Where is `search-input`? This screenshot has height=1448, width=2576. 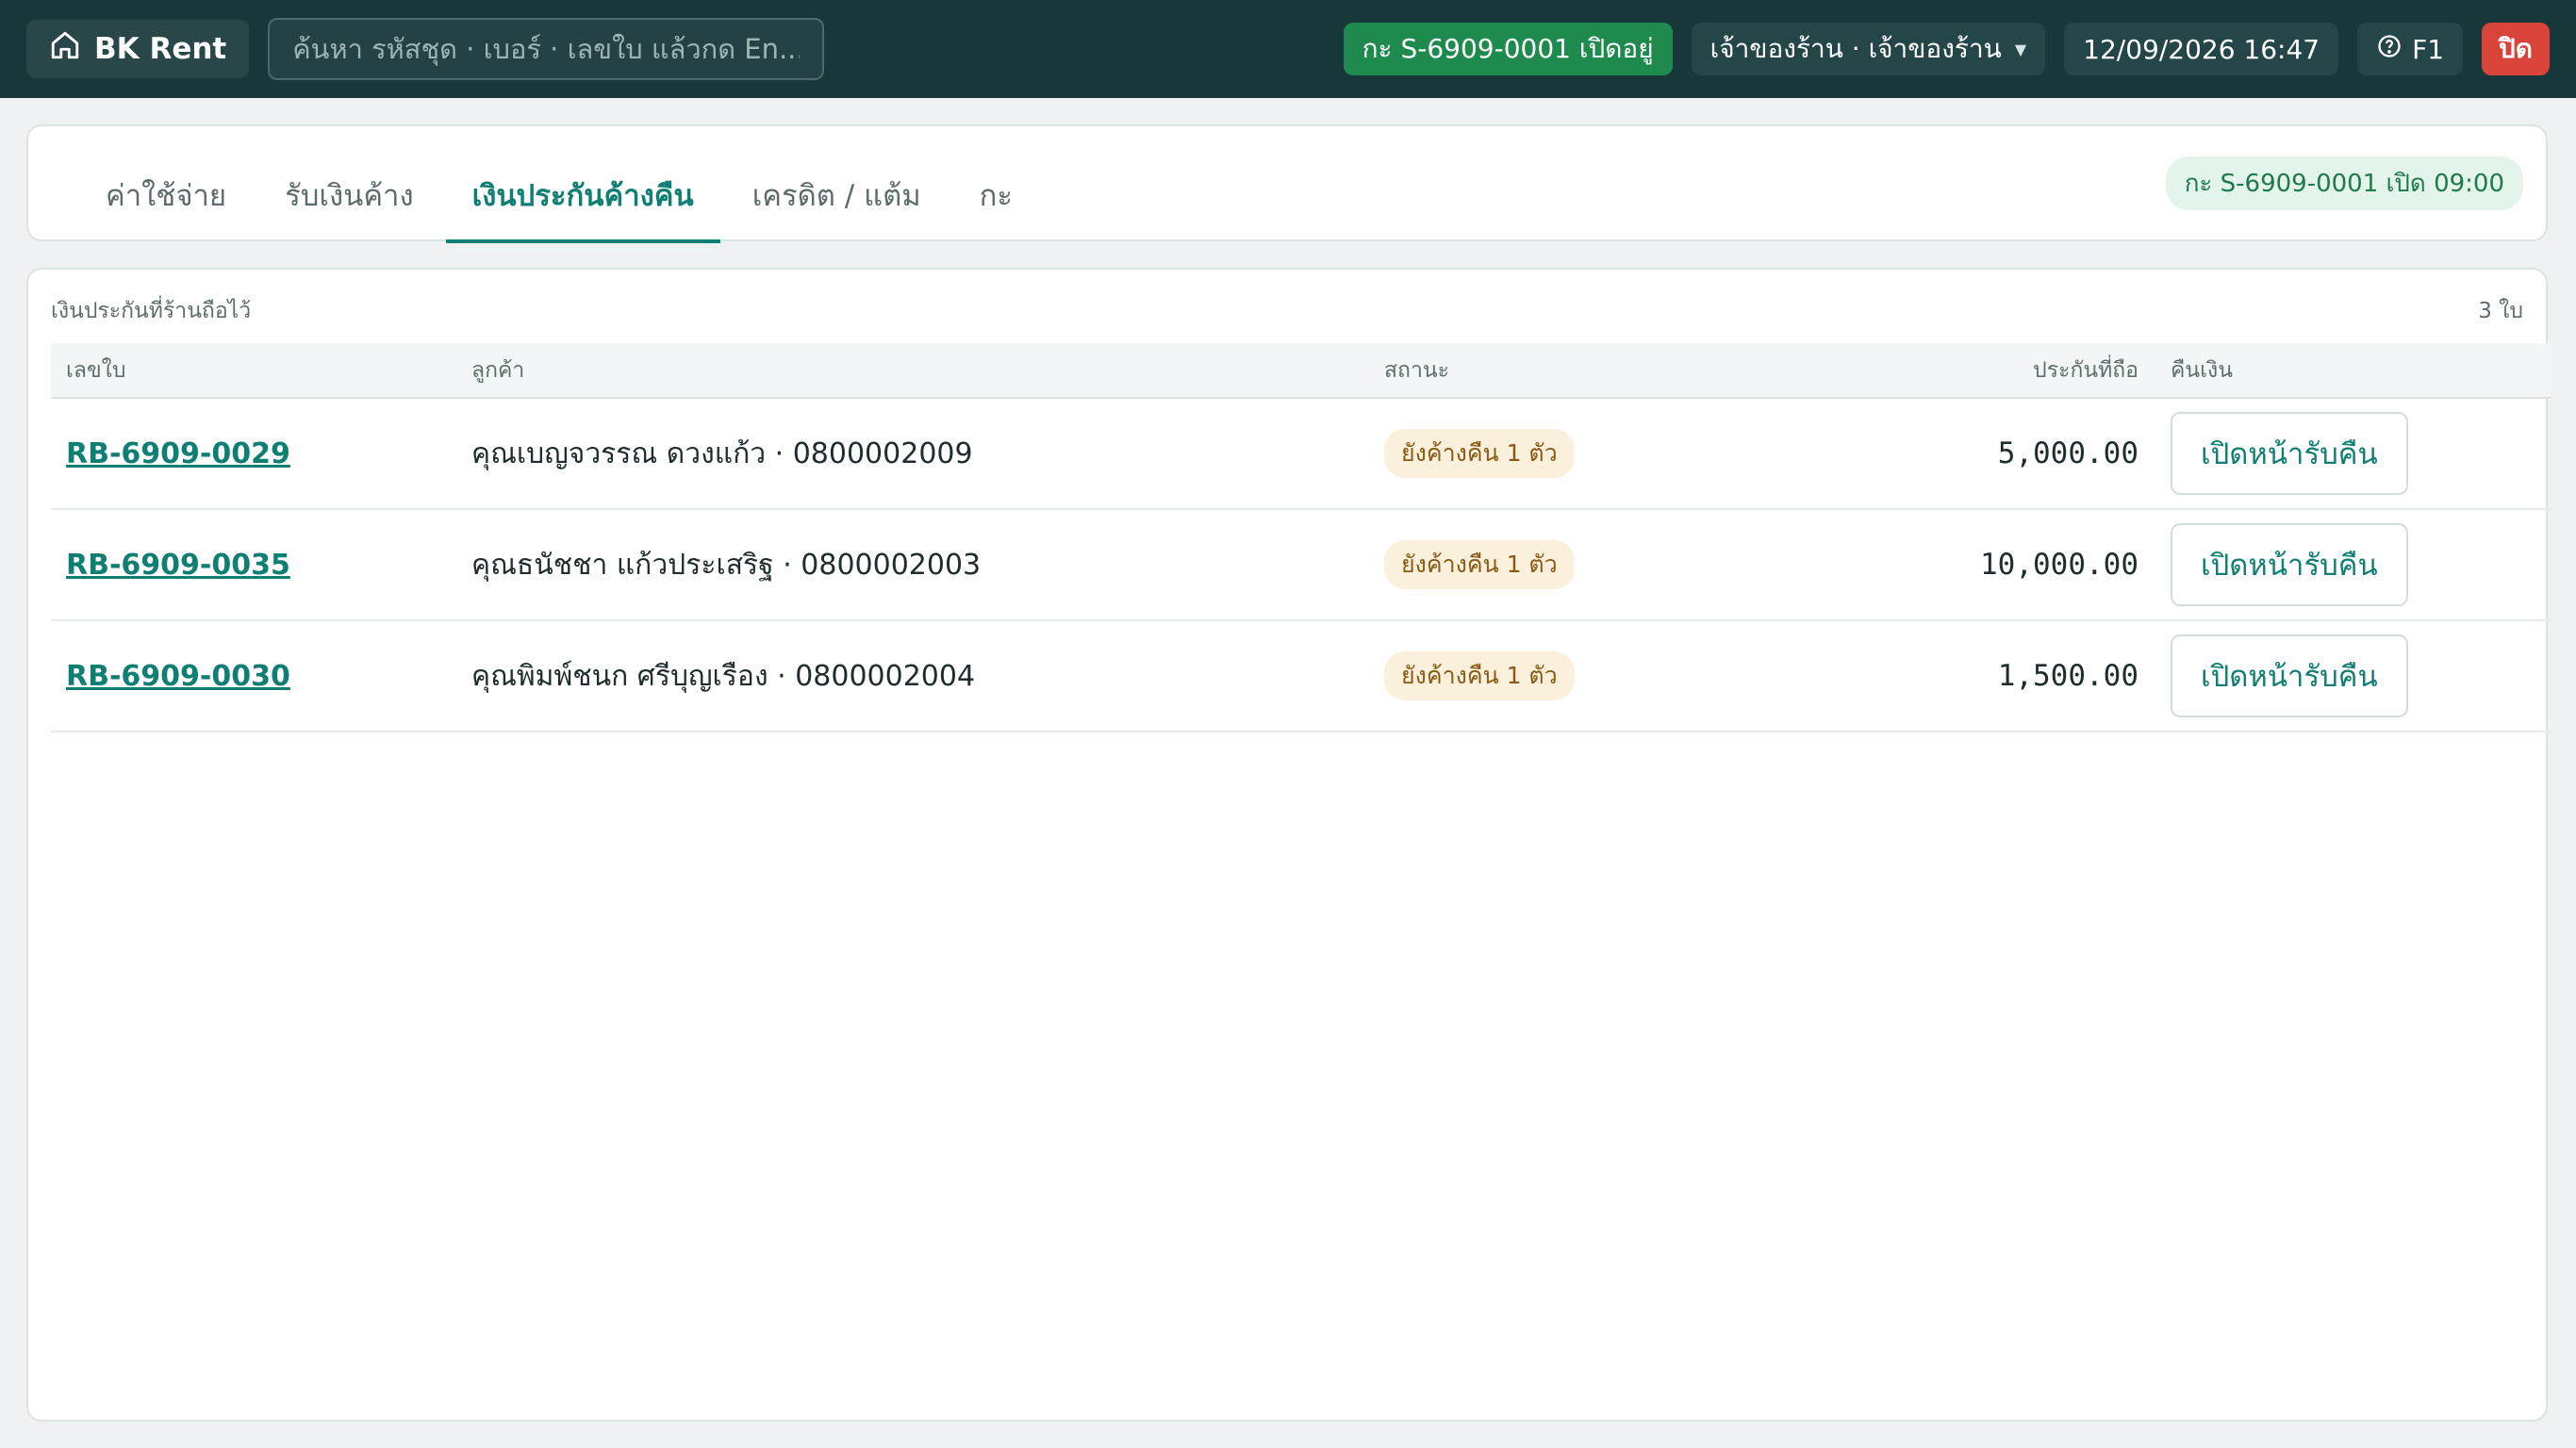
search-input is located at coordinates (546, 49).